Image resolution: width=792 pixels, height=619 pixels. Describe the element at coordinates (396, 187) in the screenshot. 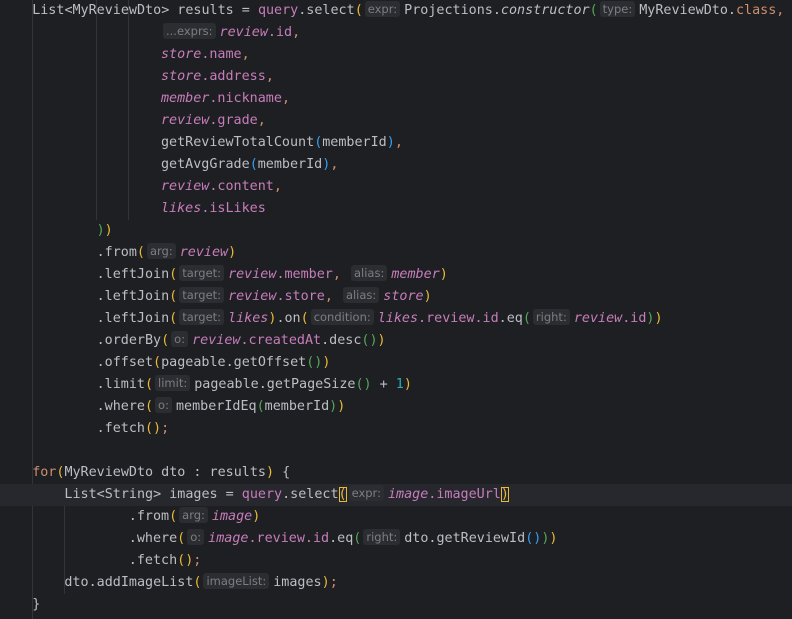

I see `code-line: review.content,` at that location.